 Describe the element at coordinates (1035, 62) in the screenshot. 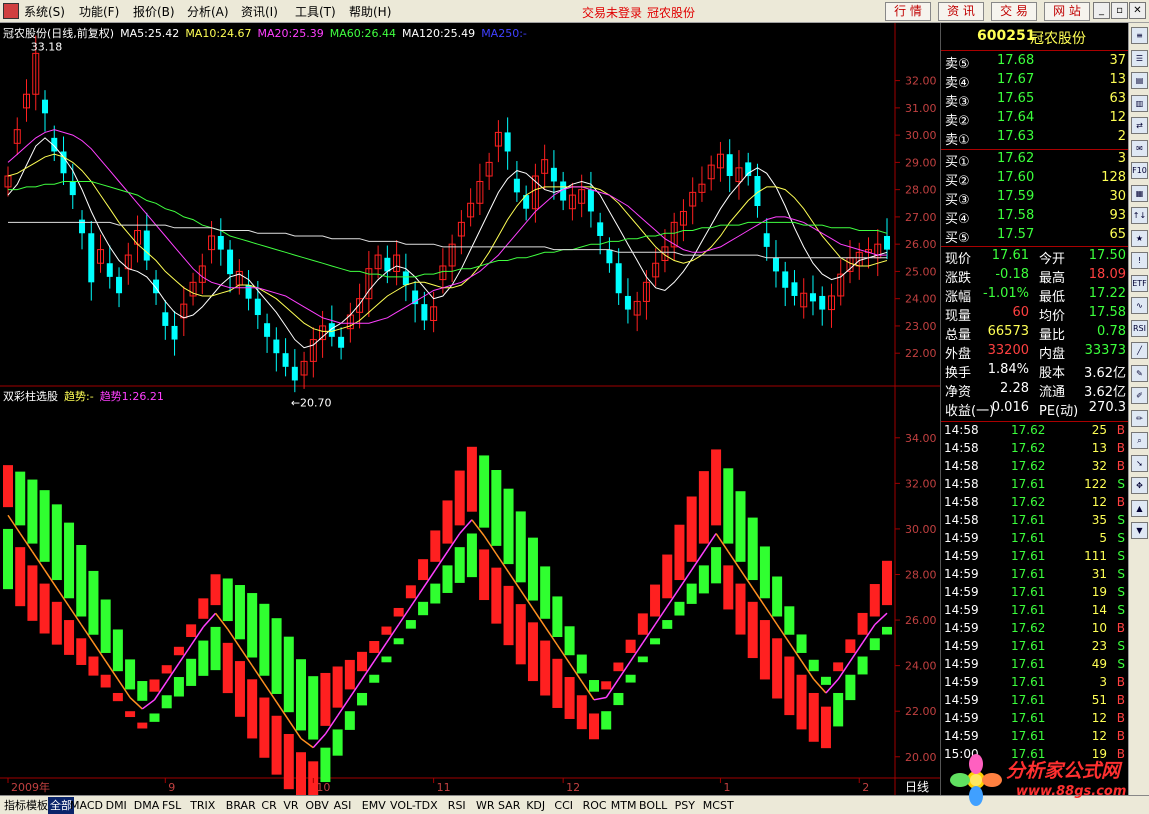

I see `ask-row: 卖⑤ 17.68 37` at that location.